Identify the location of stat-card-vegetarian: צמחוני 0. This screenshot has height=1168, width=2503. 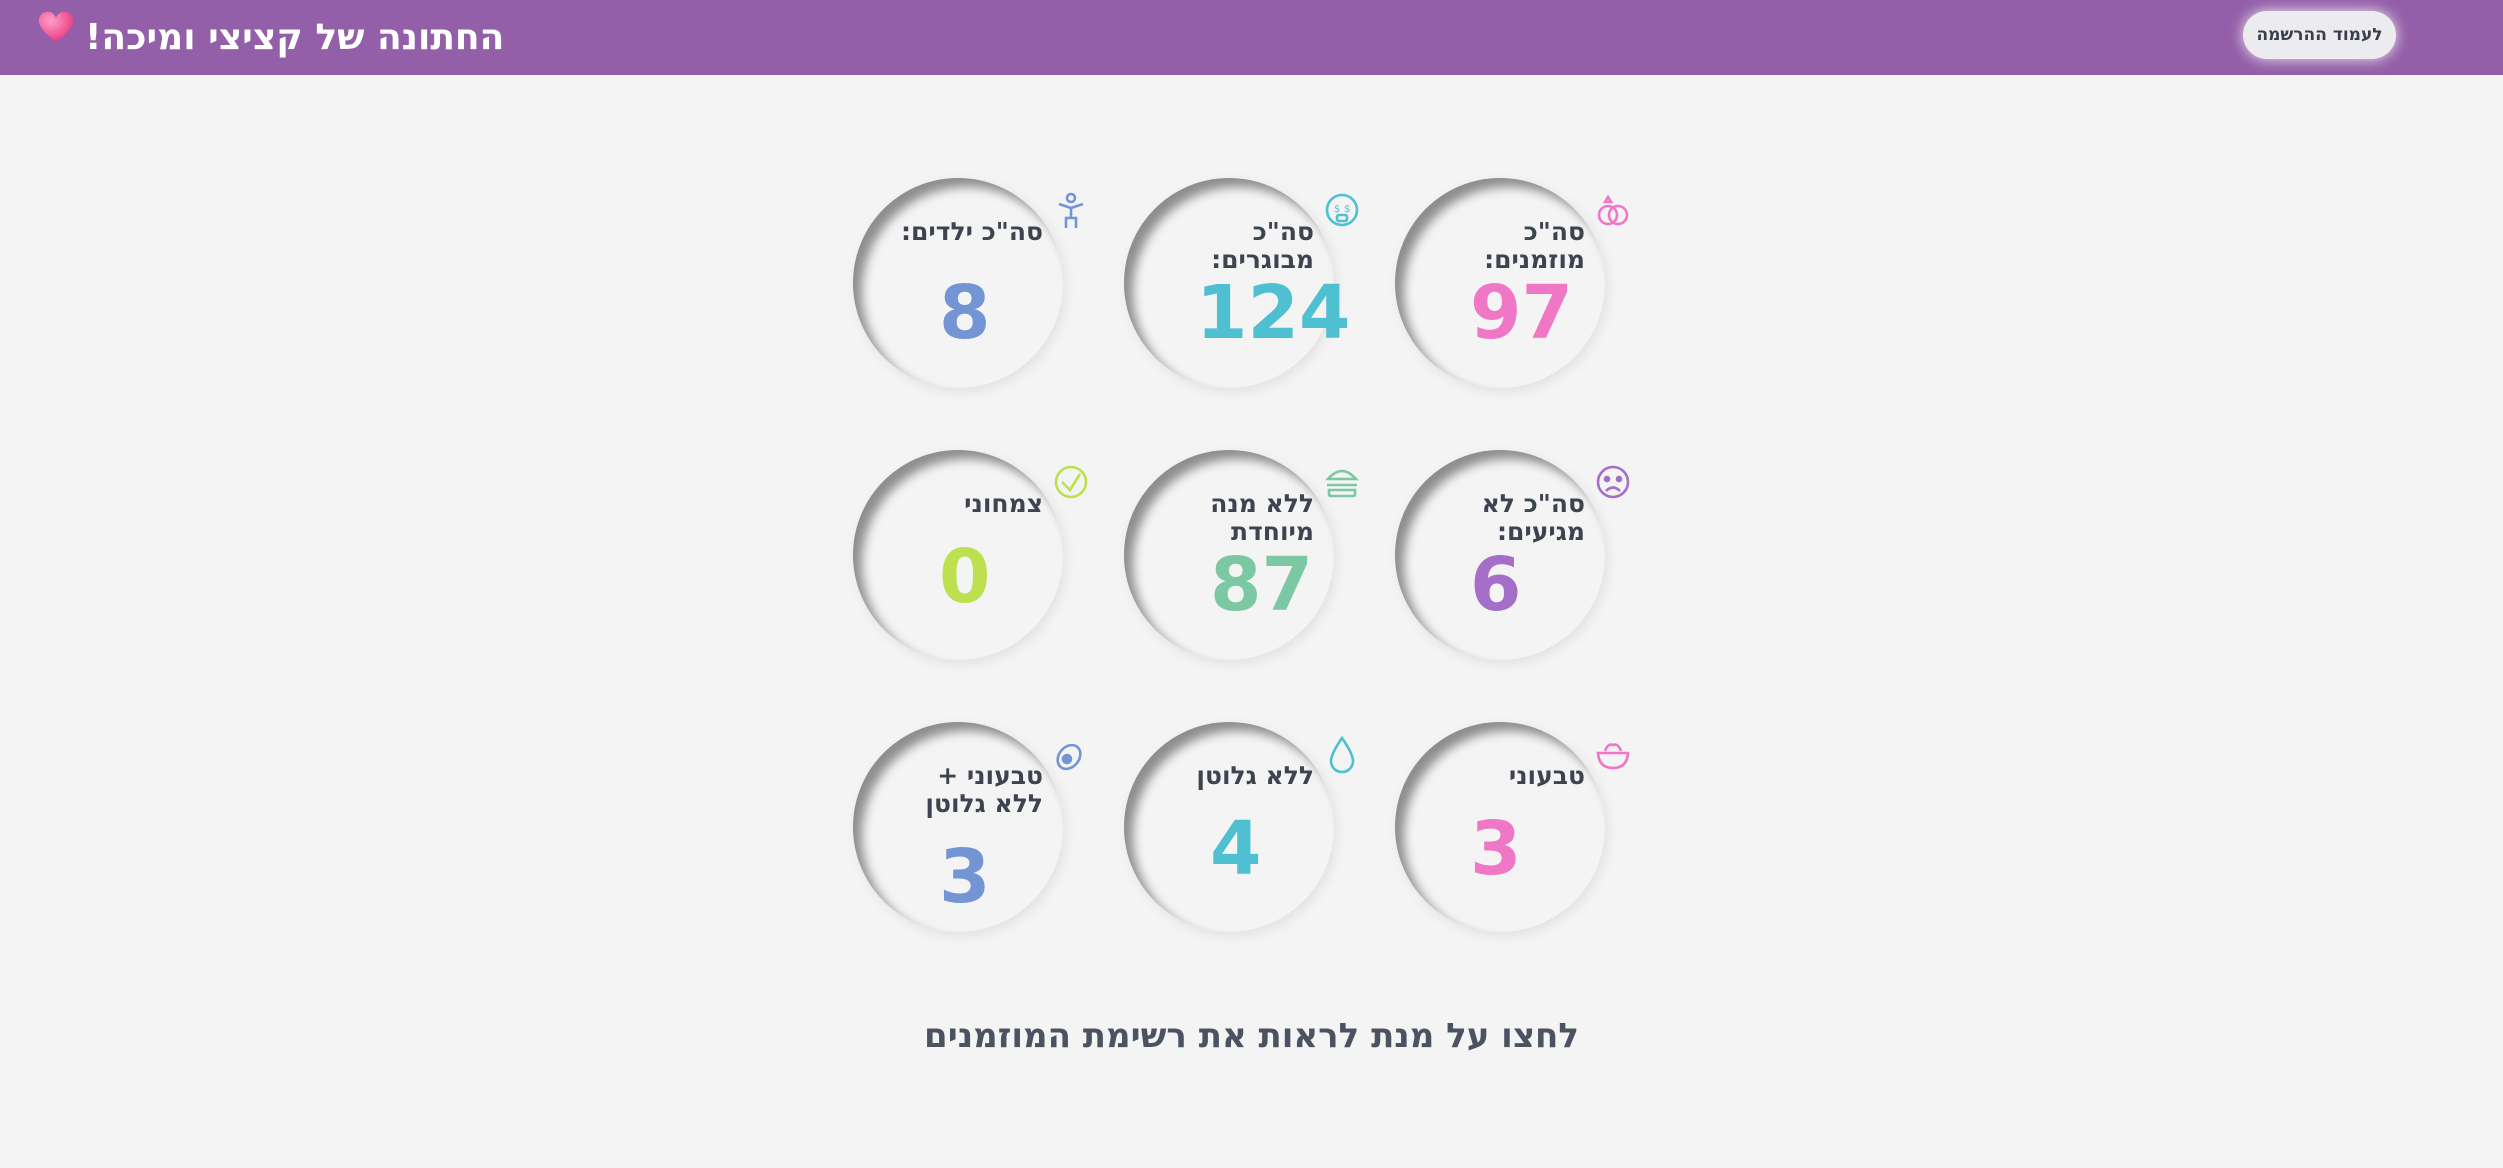
(988, 585).